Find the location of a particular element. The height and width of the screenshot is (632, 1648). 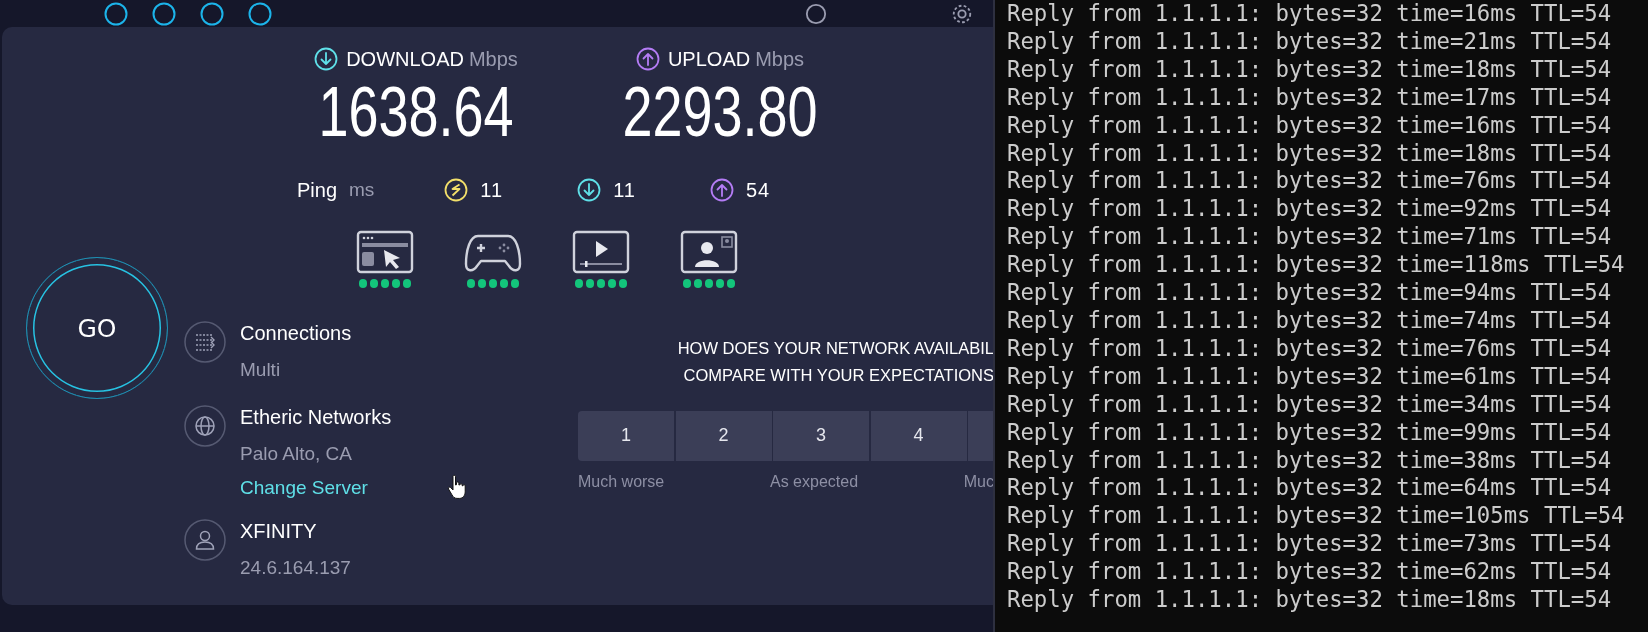

terminal-line: Reply from 1.1.1.1: bytes=32 time=73ms TTL=54 is located at coordinates (1310, 544).